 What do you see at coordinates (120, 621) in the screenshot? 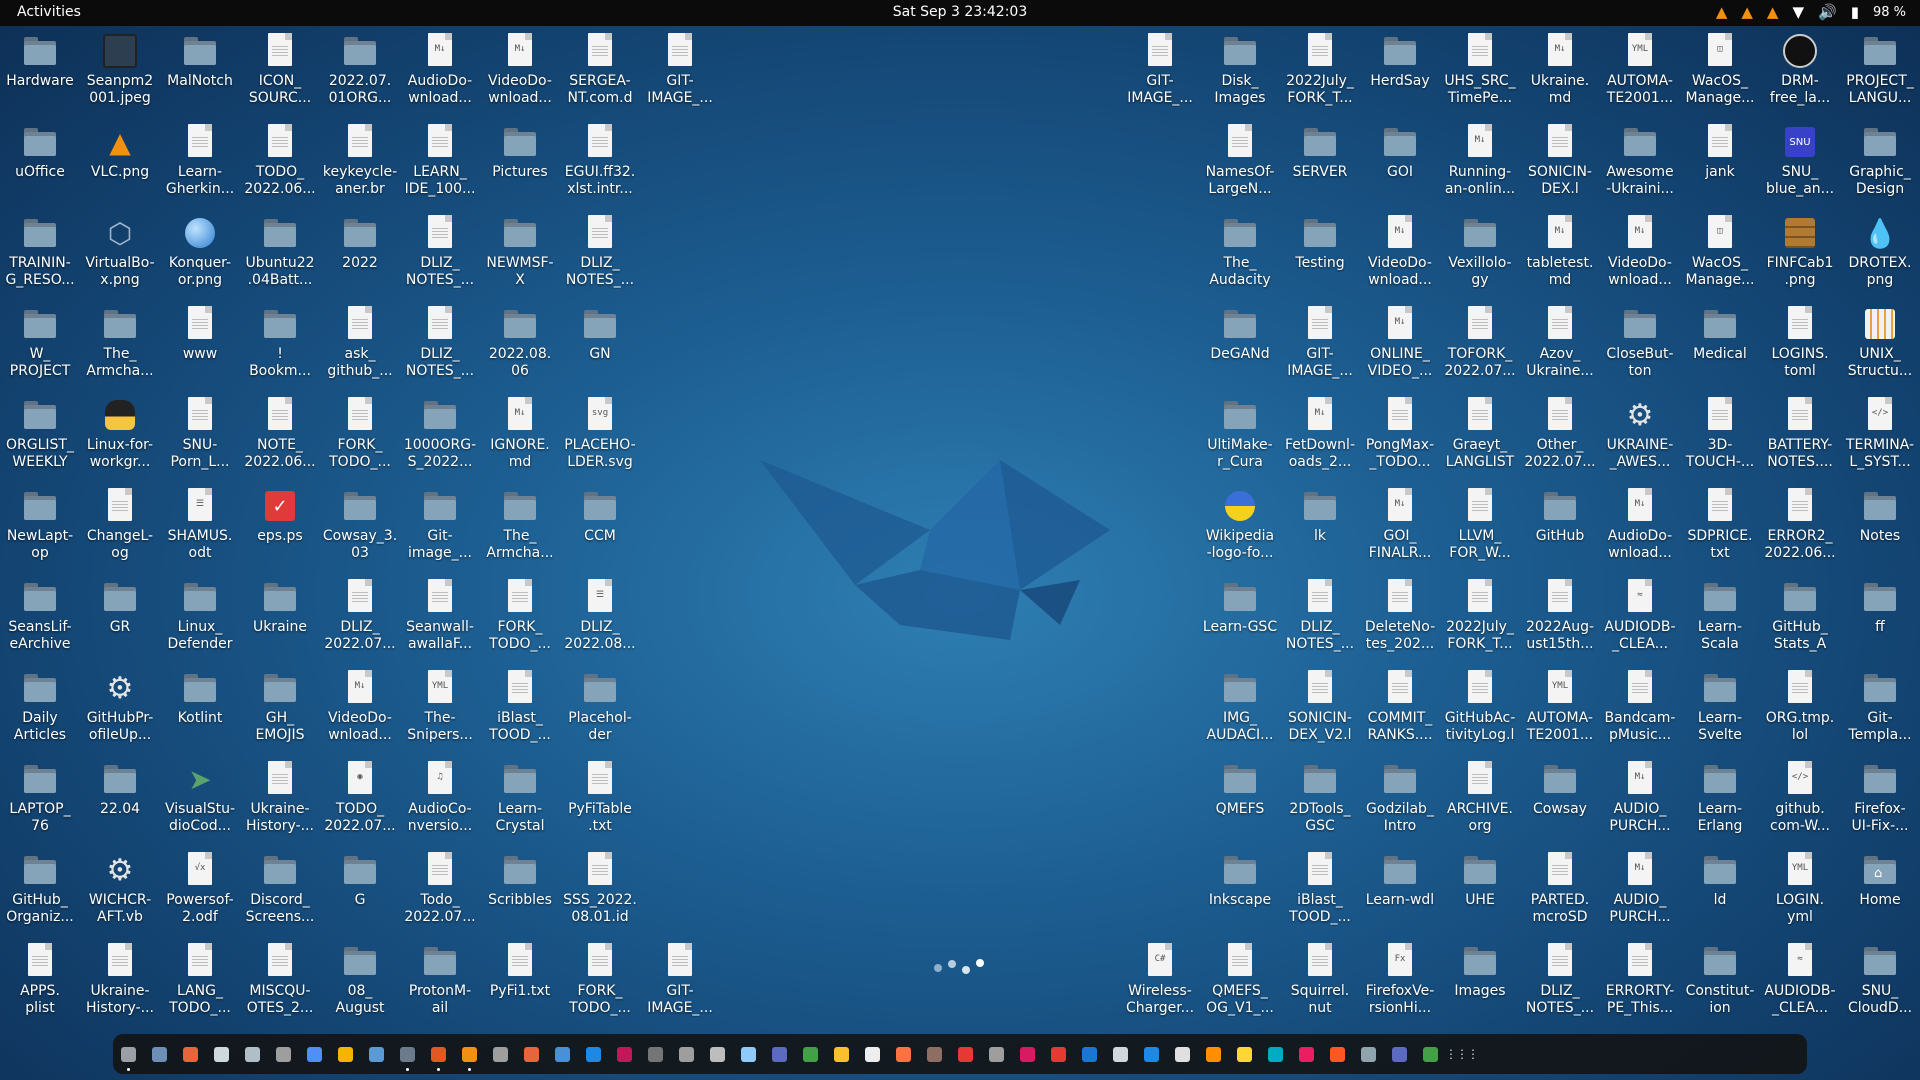
I see `desktop-item-gr: GR` at bounding box center [120, 621].